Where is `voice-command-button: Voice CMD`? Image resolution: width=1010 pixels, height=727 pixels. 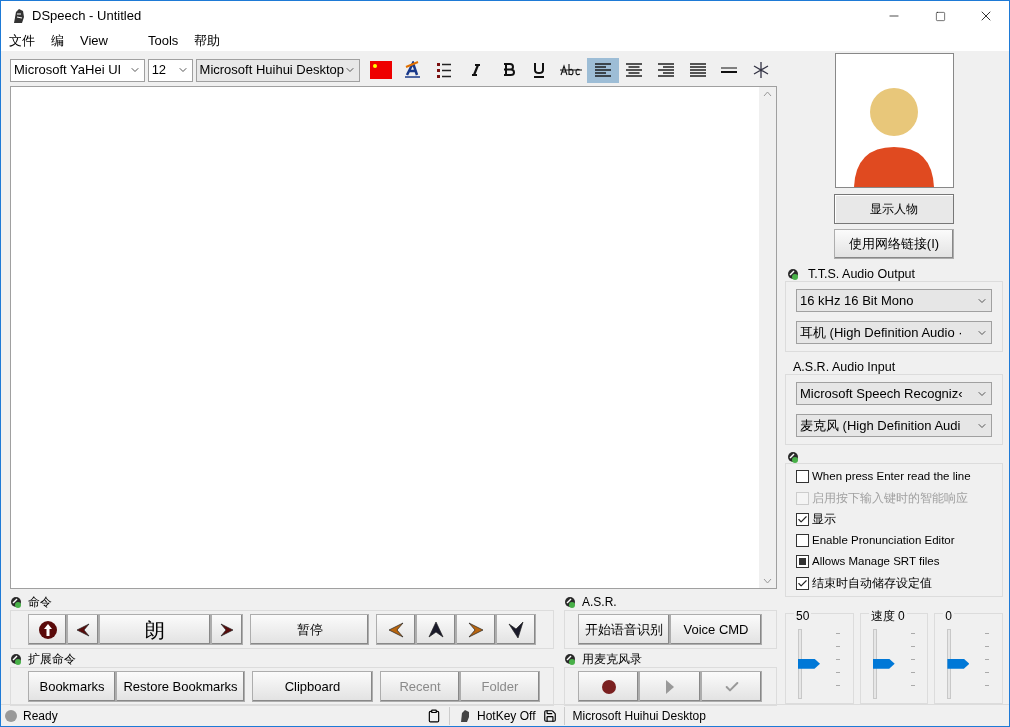 voice-command-button: Voice CMD is located at coordinates (716, 629).